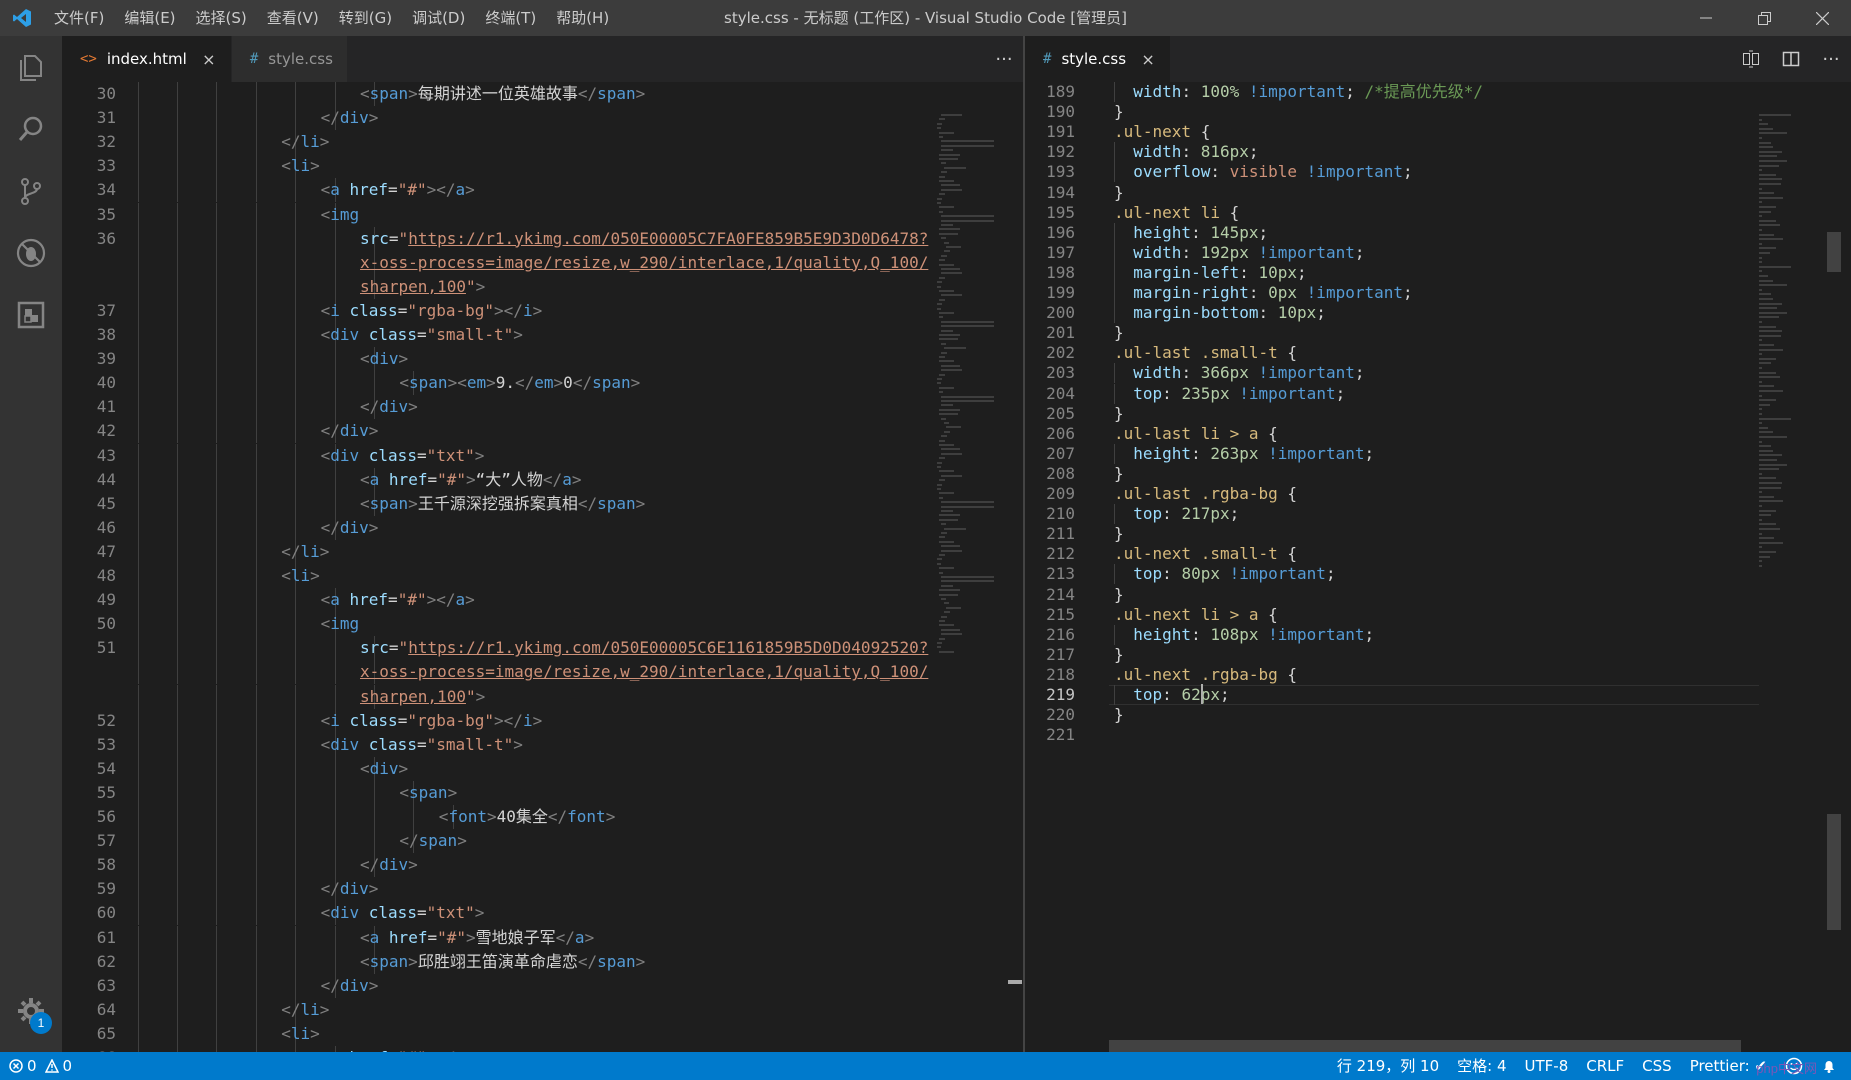  What do you see at coordinates (1244, 635) in the screenshot?
I see `code-line: height: 108px !important;` at bounding box center [1244, 635].